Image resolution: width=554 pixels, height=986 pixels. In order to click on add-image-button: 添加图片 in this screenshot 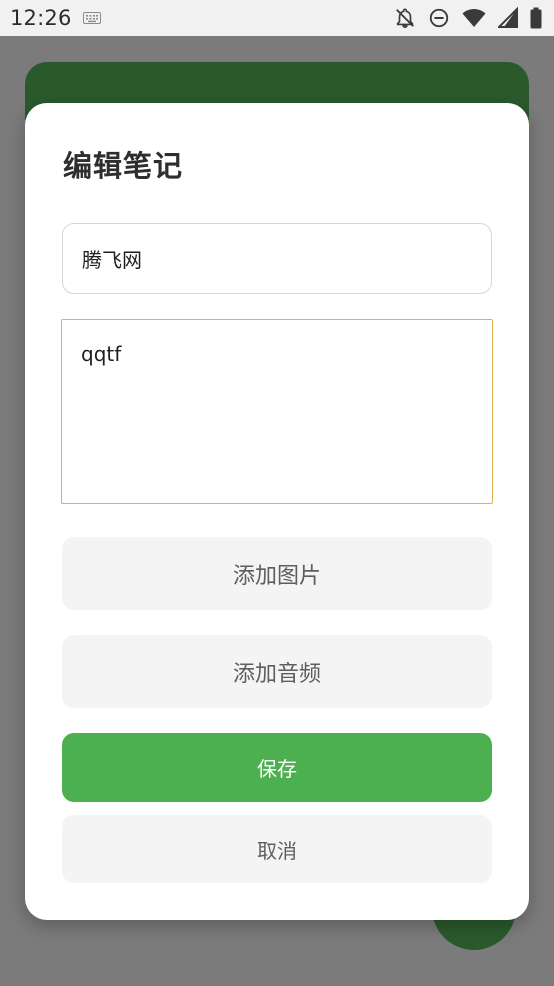, I will do `click(277, 573)`.